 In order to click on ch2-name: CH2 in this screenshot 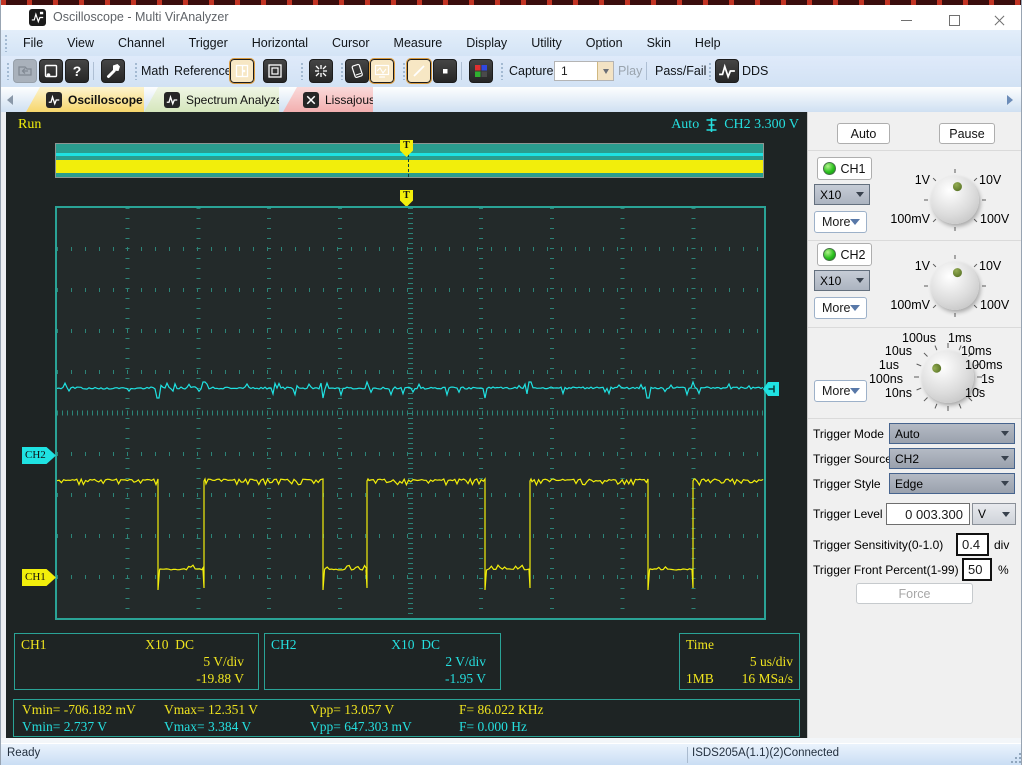, I will do `click(284, 644)`.